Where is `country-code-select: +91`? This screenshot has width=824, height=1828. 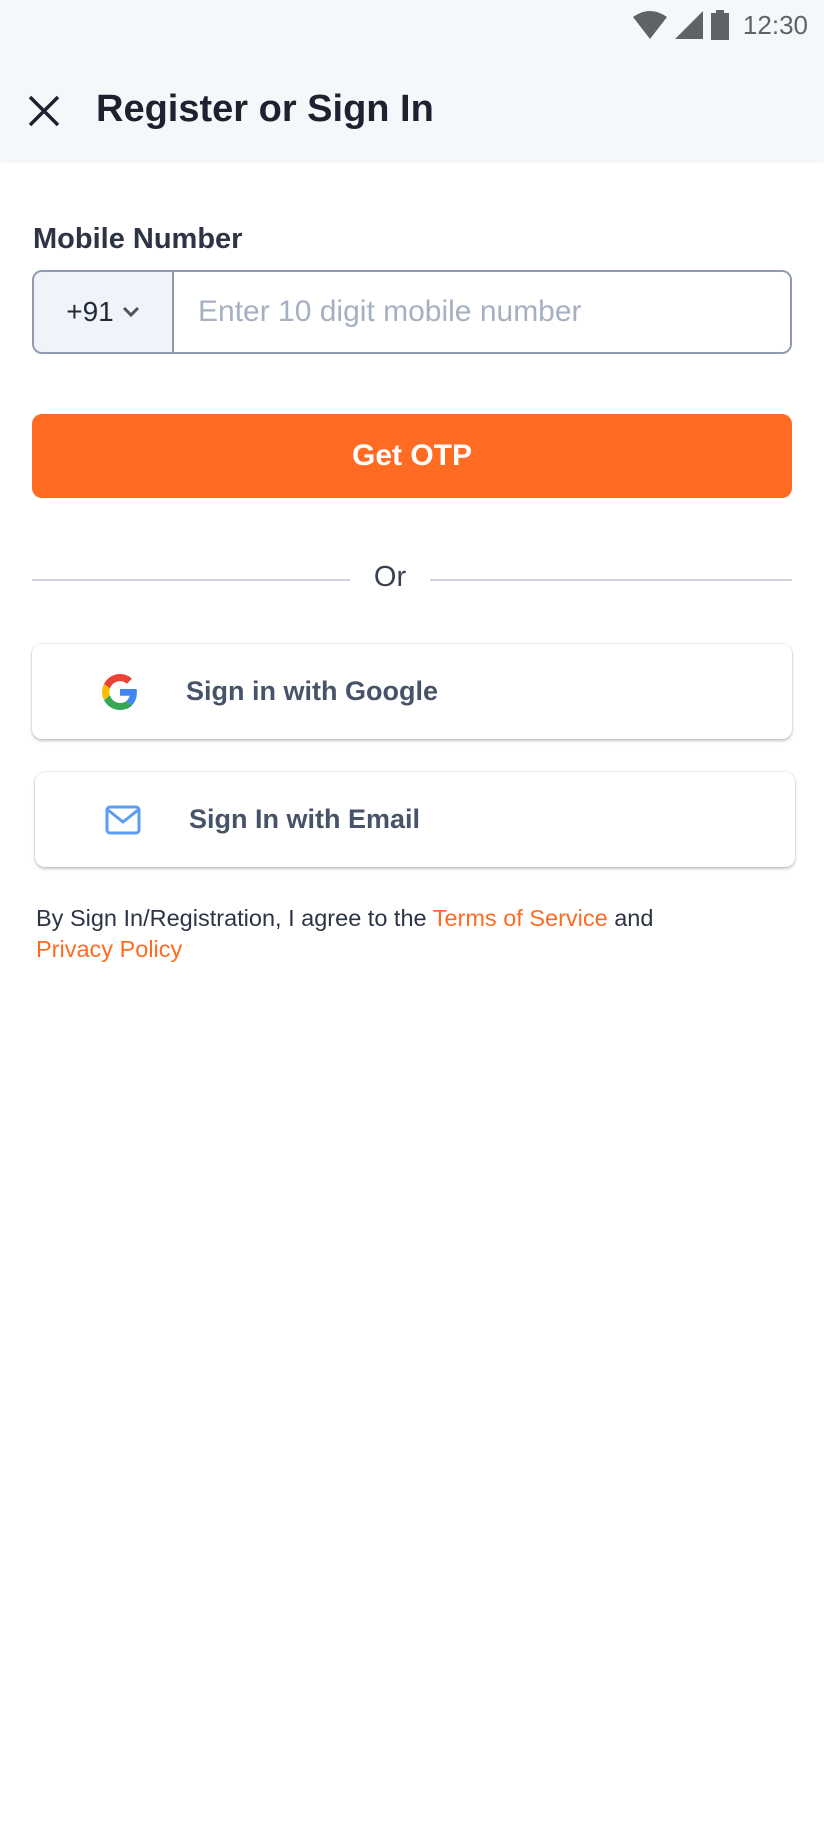 country-code-select: +91 is located at coordinates (104, 312).